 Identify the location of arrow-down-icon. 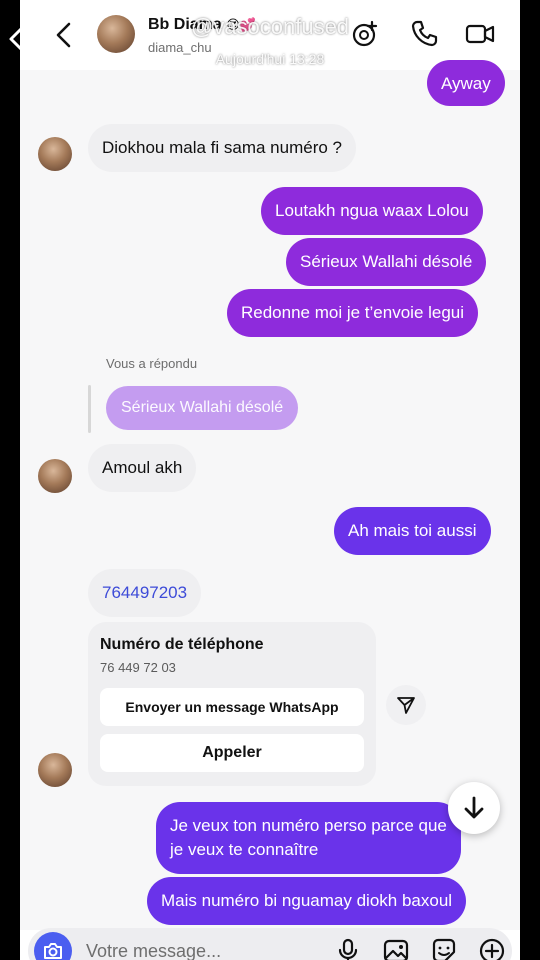
(474, 807).